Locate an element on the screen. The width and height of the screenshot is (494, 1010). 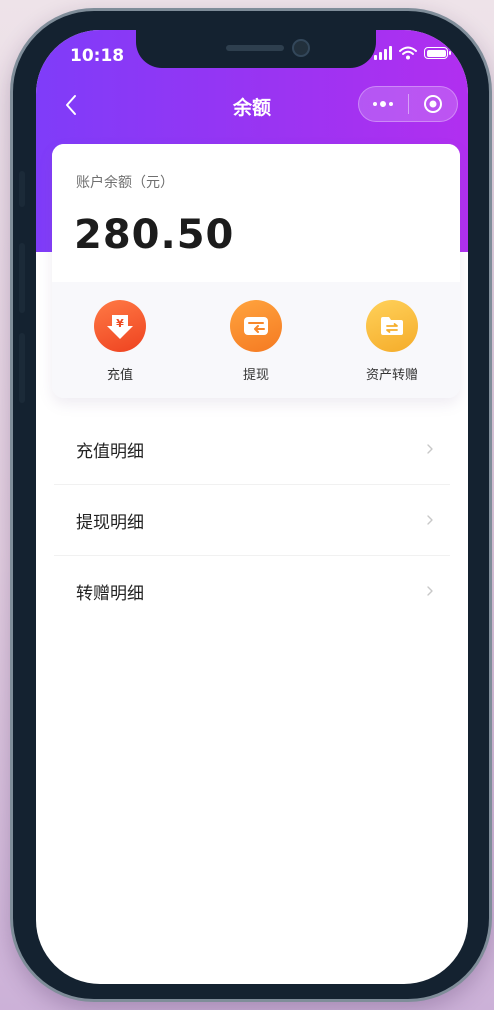
more-button is located at coordinates (383, 104).